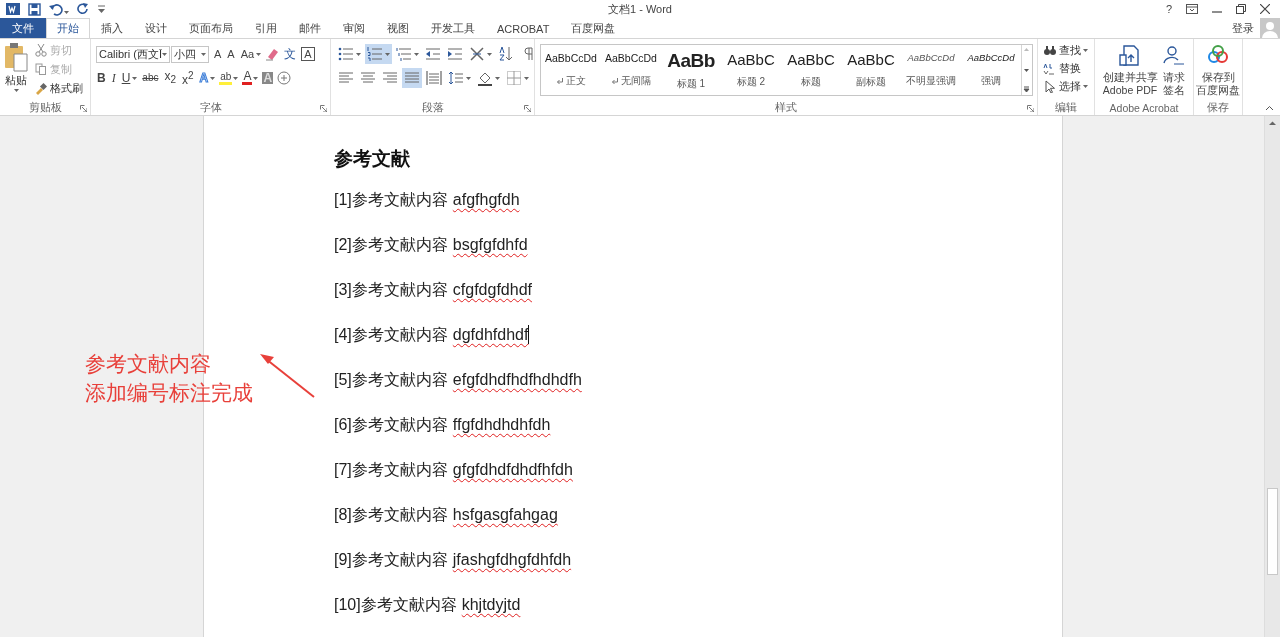  What do you see at coordinates (188, 78) in the screenshot?
I see `superscript-button: x$^{2}$` at bounding box center [188, 78].